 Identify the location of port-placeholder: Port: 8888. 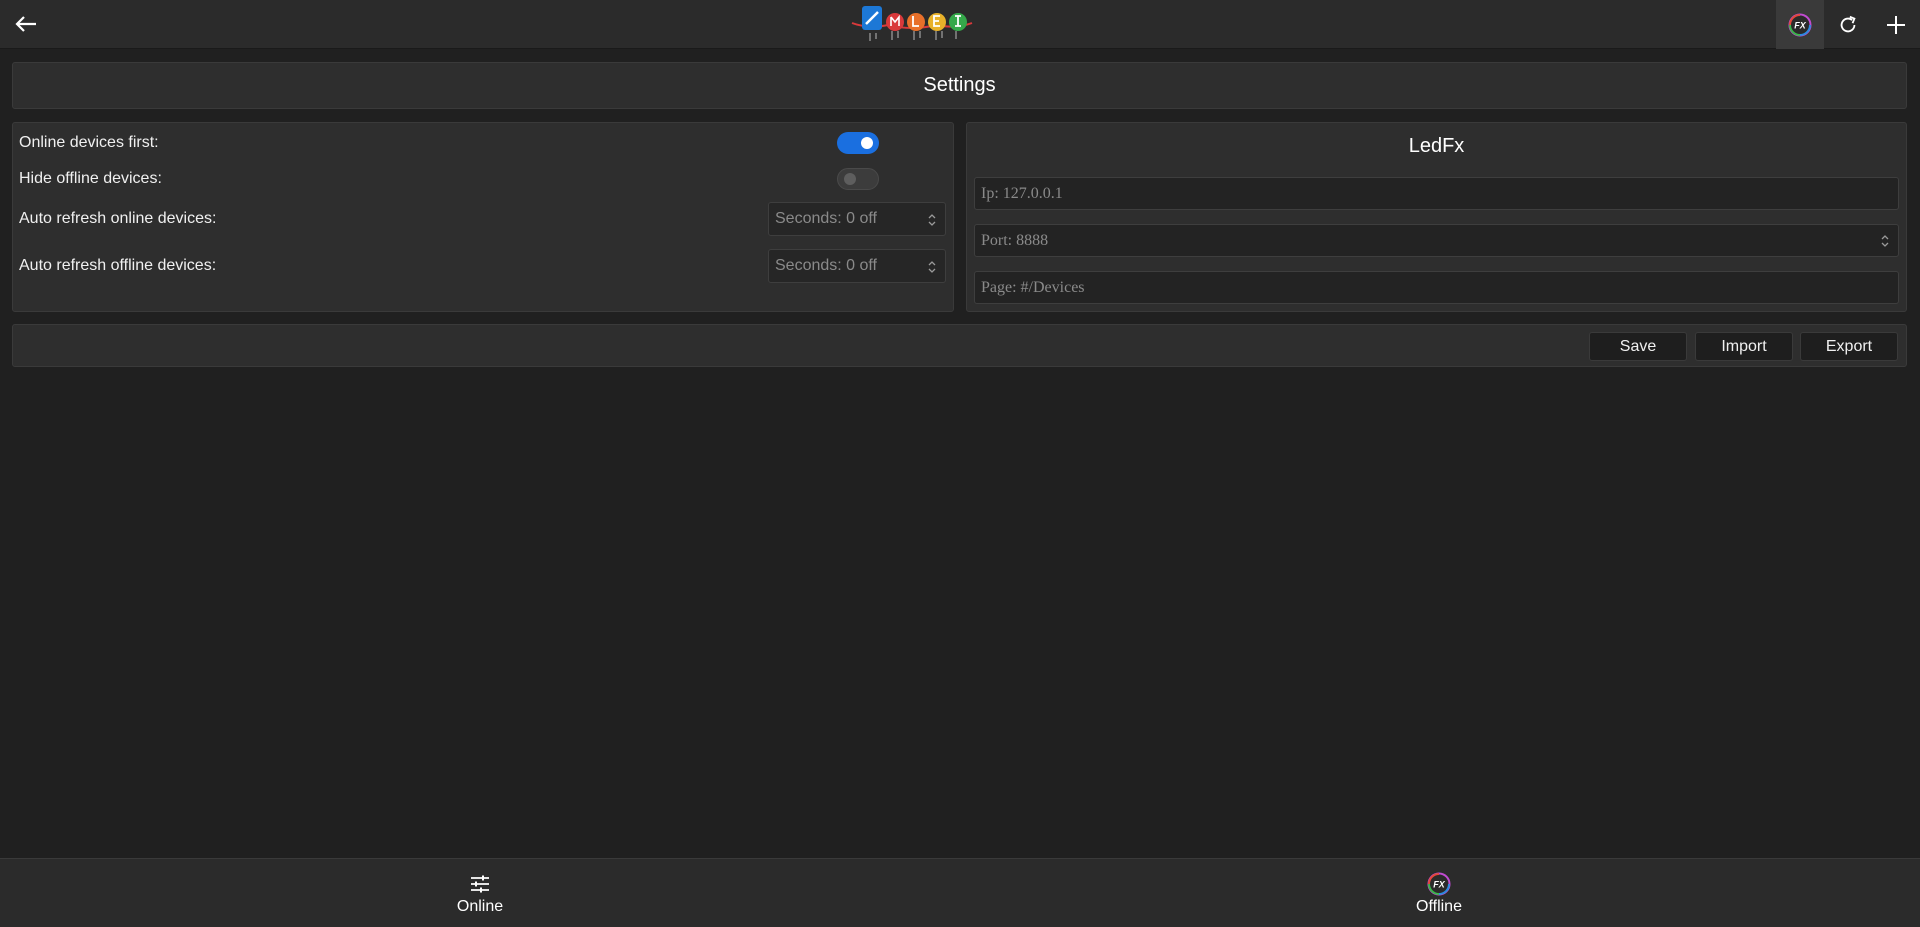
(1015, 240).